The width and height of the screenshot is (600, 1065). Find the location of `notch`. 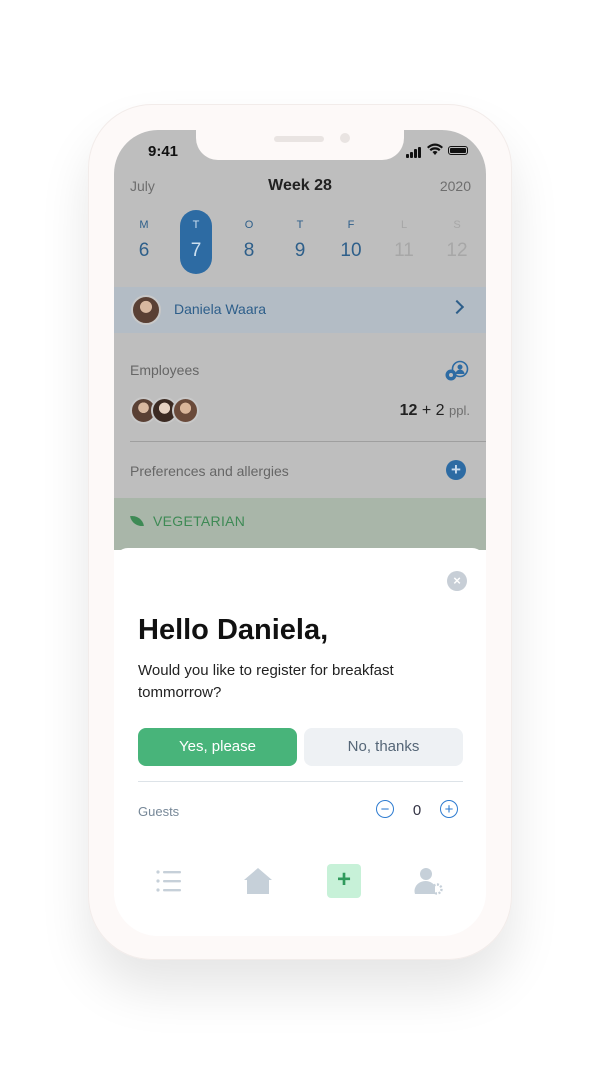

notch is located at coordinates (300, 145).